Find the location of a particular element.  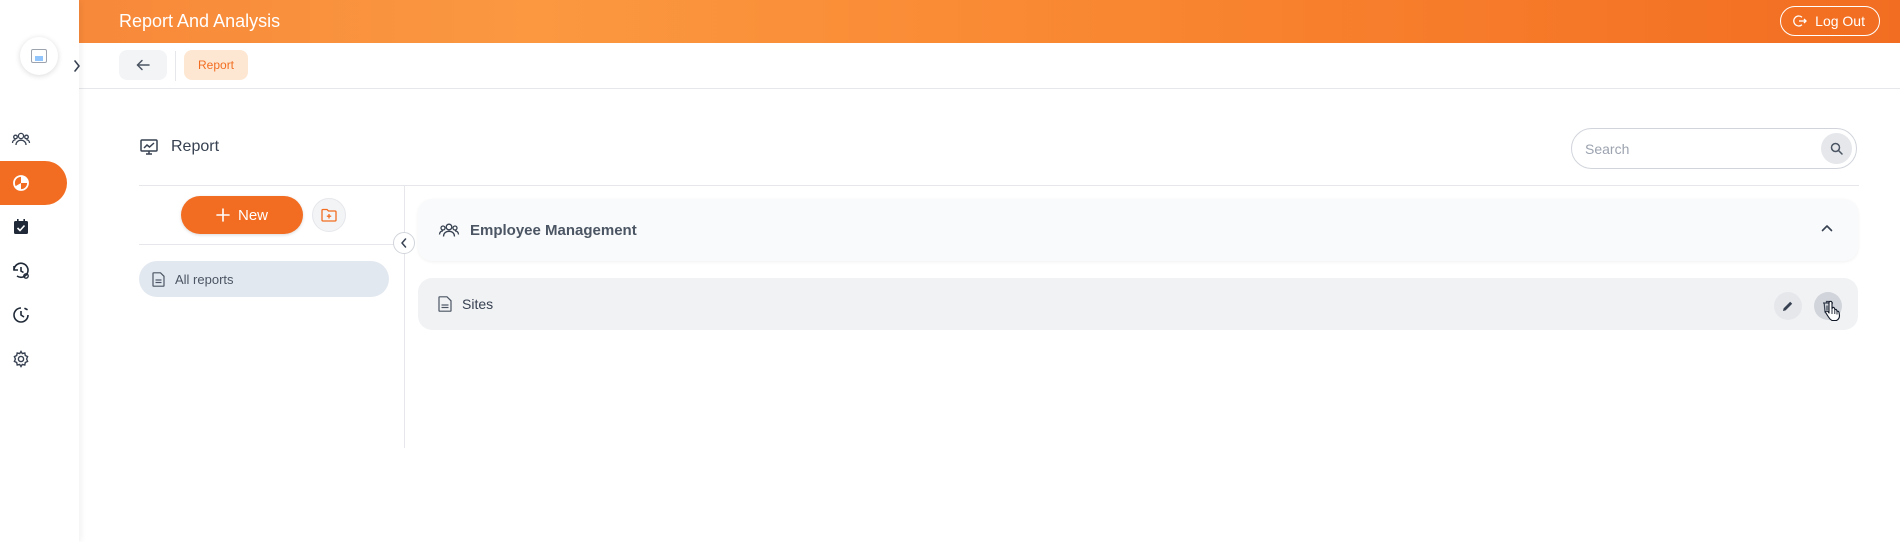

report-folders-panel: New All reports is located at coordinates (272, 317).